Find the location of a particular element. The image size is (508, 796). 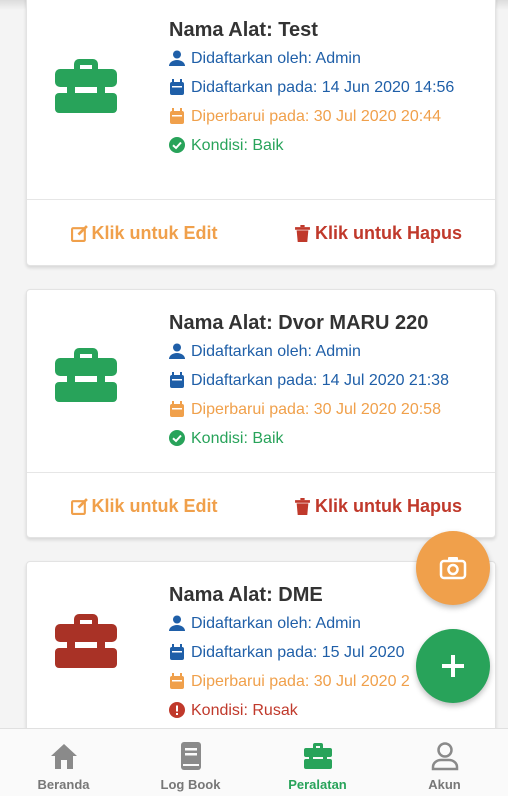

registered-at-row: Didaftarkan pada: 14 Jul 2020 21:38 is located at coordinates (327, 380).